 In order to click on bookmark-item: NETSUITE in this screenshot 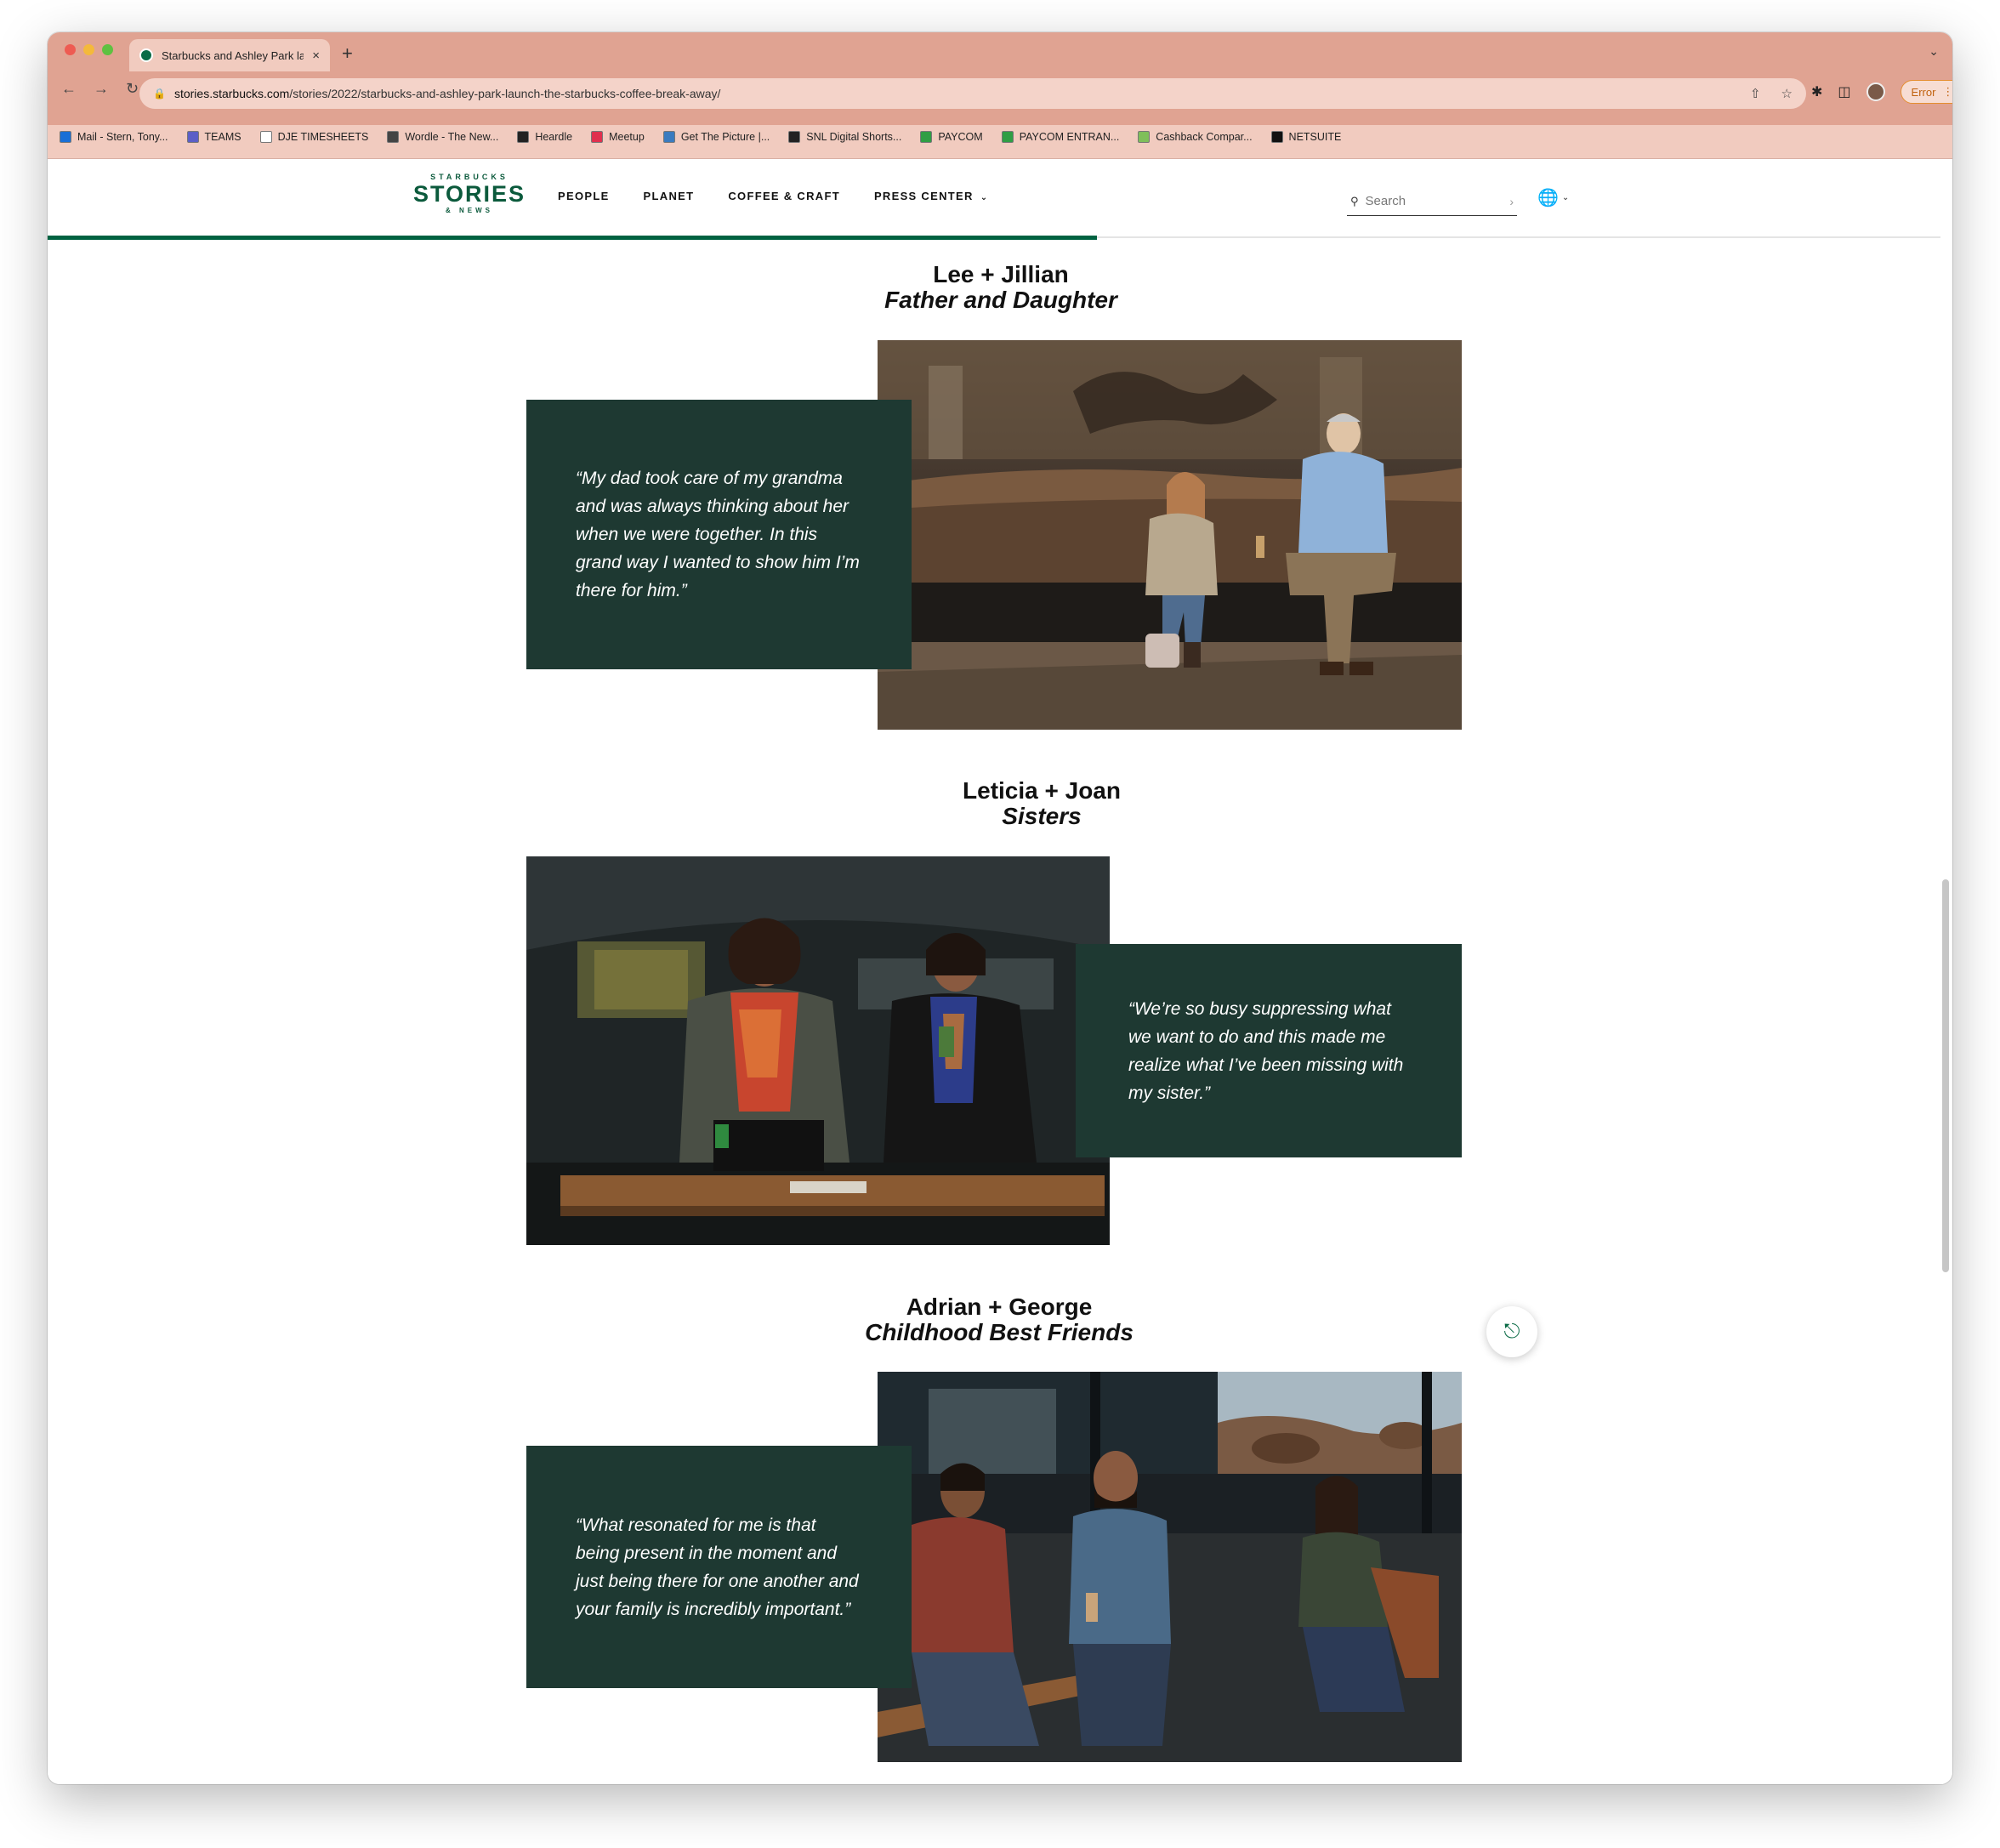, I will do `click(1306, 137)`.